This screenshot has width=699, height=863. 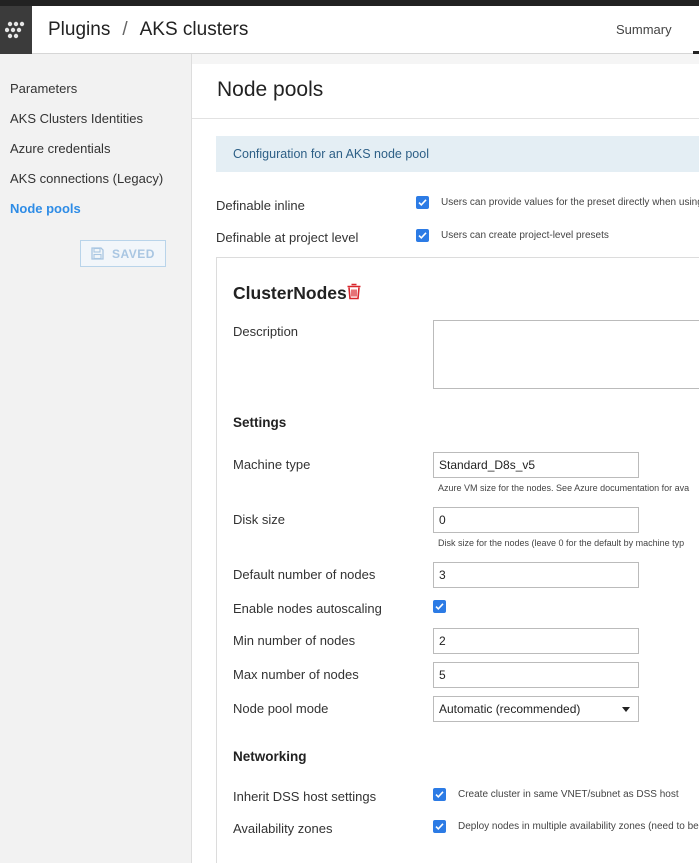 What do you see at coordinates (97, 253) in the screenshot?
I see `floppy-disk-icon` at bounding box center [97, 253].